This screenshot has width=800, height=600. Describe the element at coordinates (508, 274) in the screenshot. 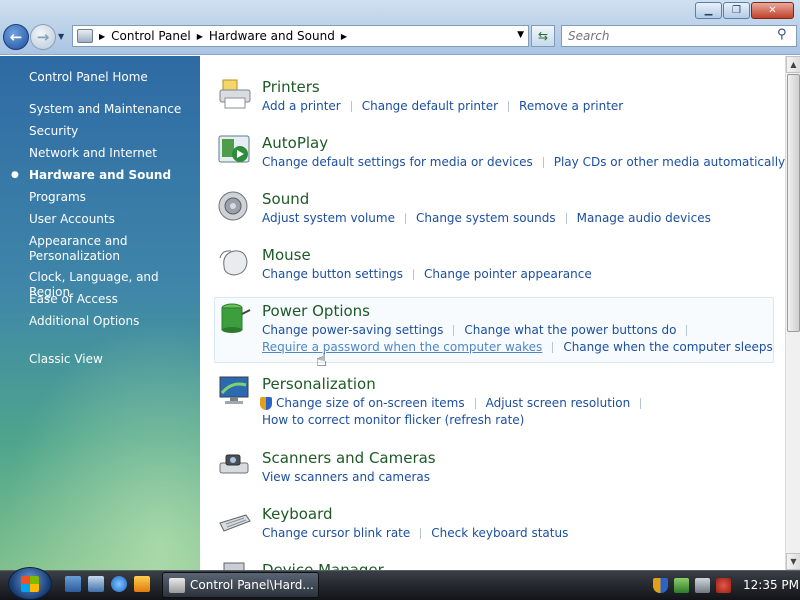

I see `link-change-pointer-appearance: Change pointer appearance` at that location.